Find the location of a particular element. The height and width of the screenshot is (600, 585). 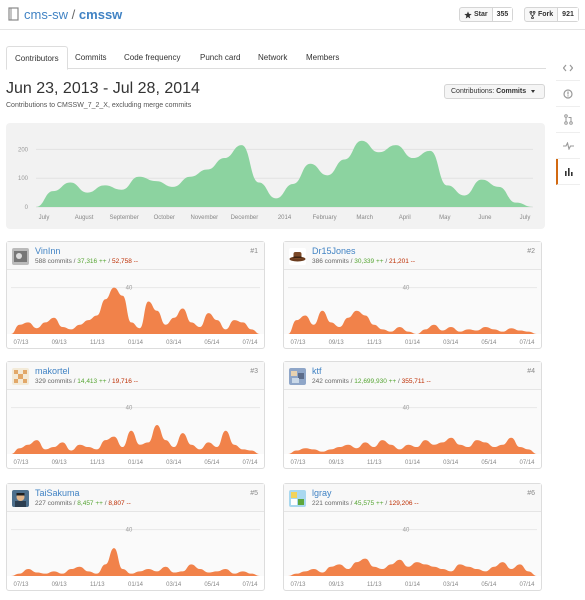

deletions: 21,201 -- is located at coordinates (402, 261).